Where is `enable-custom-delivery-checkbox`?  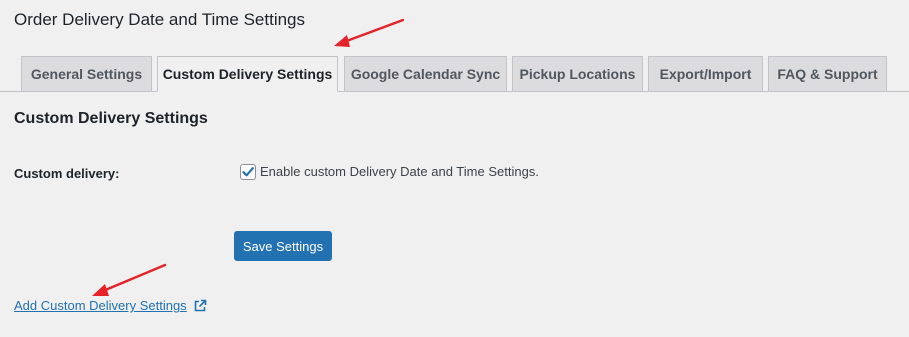
enable-custom-delivery-checkbox is located at coordinates (248, 172).